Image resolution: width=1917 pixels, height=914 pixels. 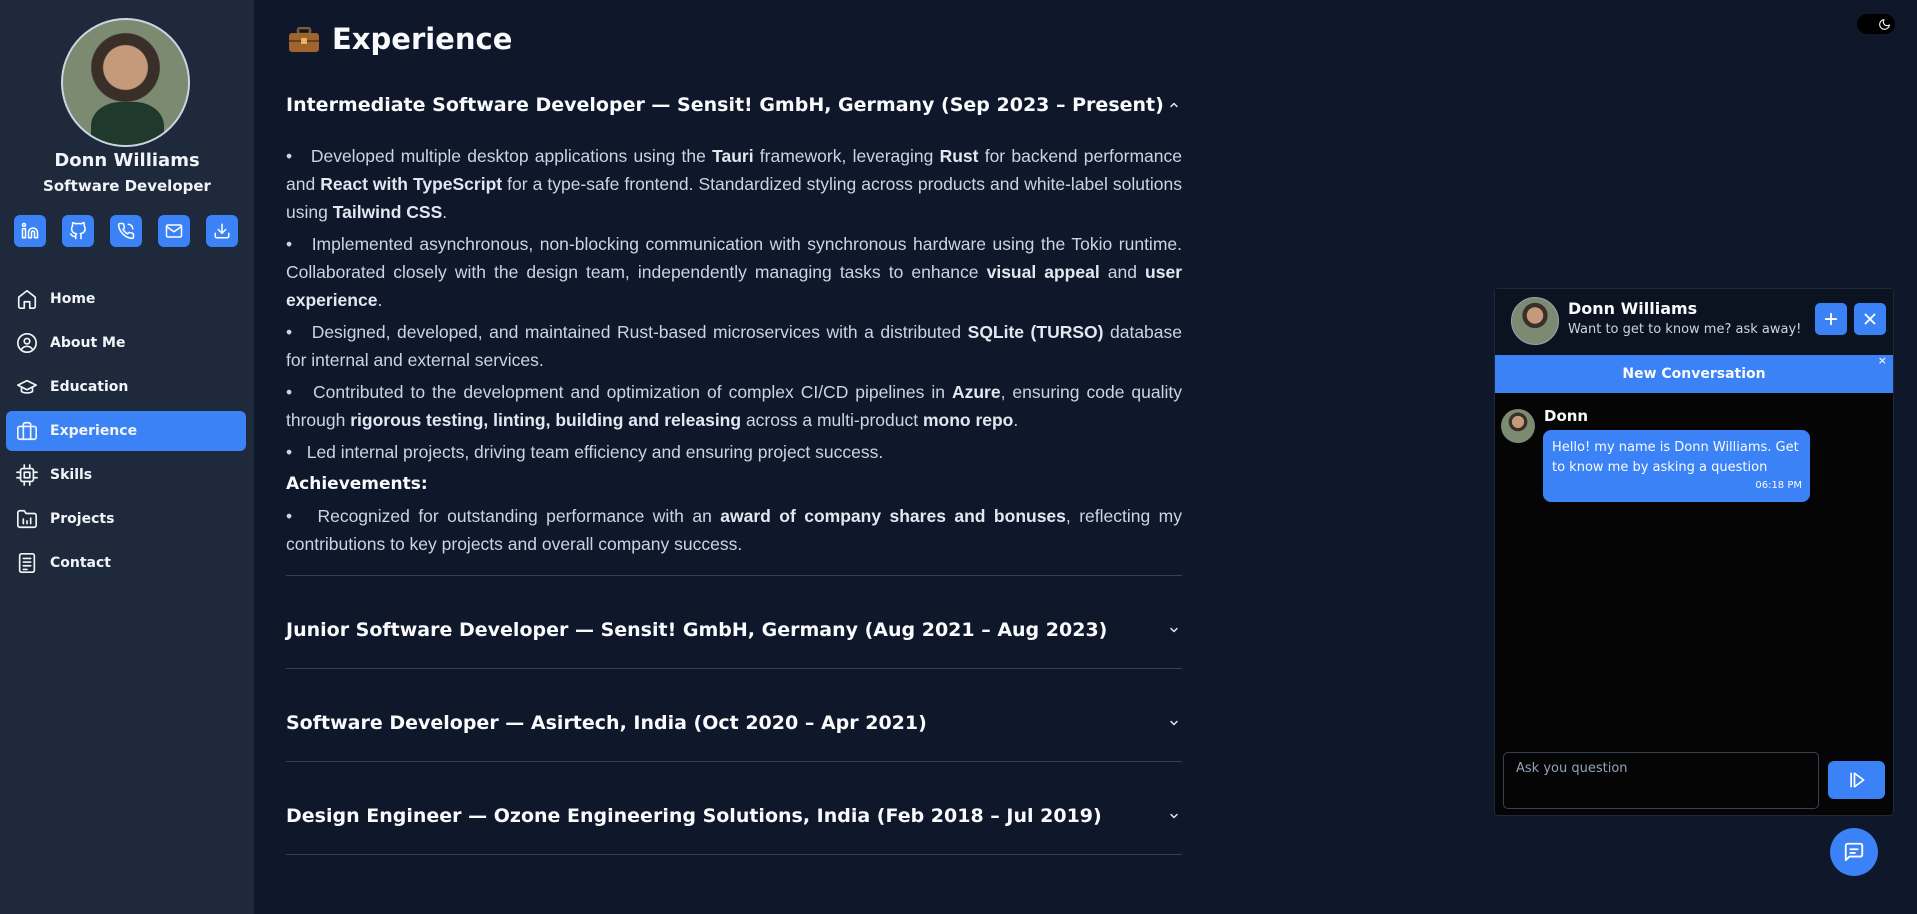 What do you see at coordinates (1685, 329) in the screenshot?
I see `chat-subtitle: Want to get to know me? ask away!` at bounding box center [1685, 329].